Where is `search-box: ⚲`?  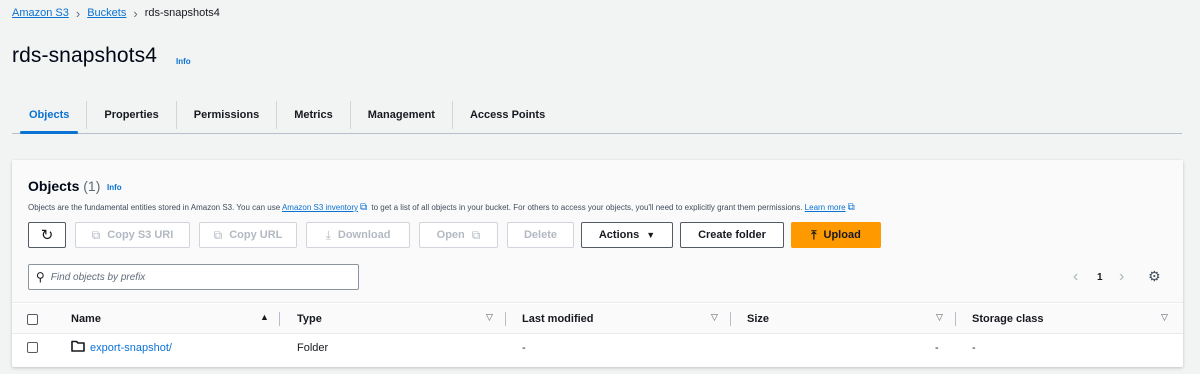 search-box: ⚲ is located at coordinates (193, 277).